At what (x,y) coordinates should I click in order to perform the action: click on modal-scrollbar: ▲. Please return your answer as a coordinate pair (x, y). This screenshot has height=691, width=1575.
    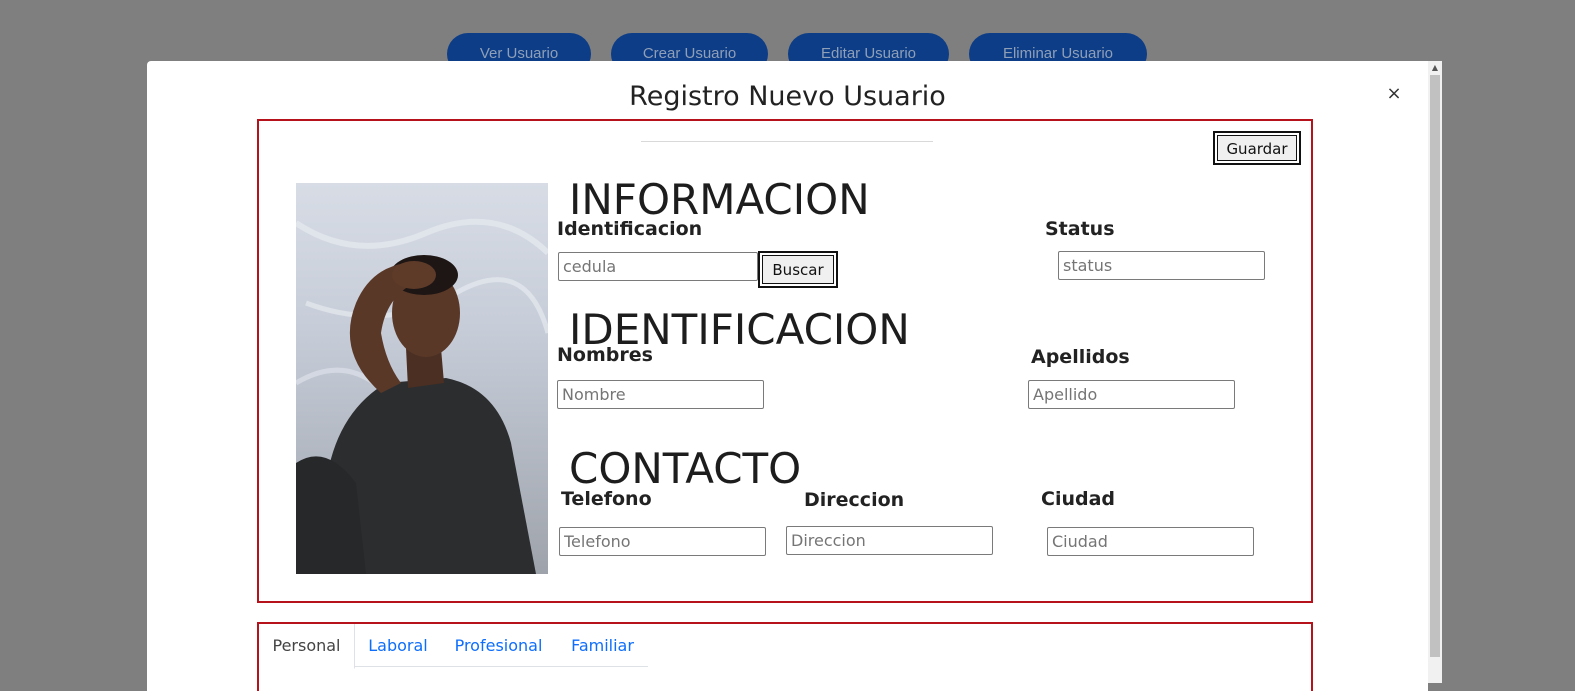
    Looking at the image, I should click on (1435, 372).